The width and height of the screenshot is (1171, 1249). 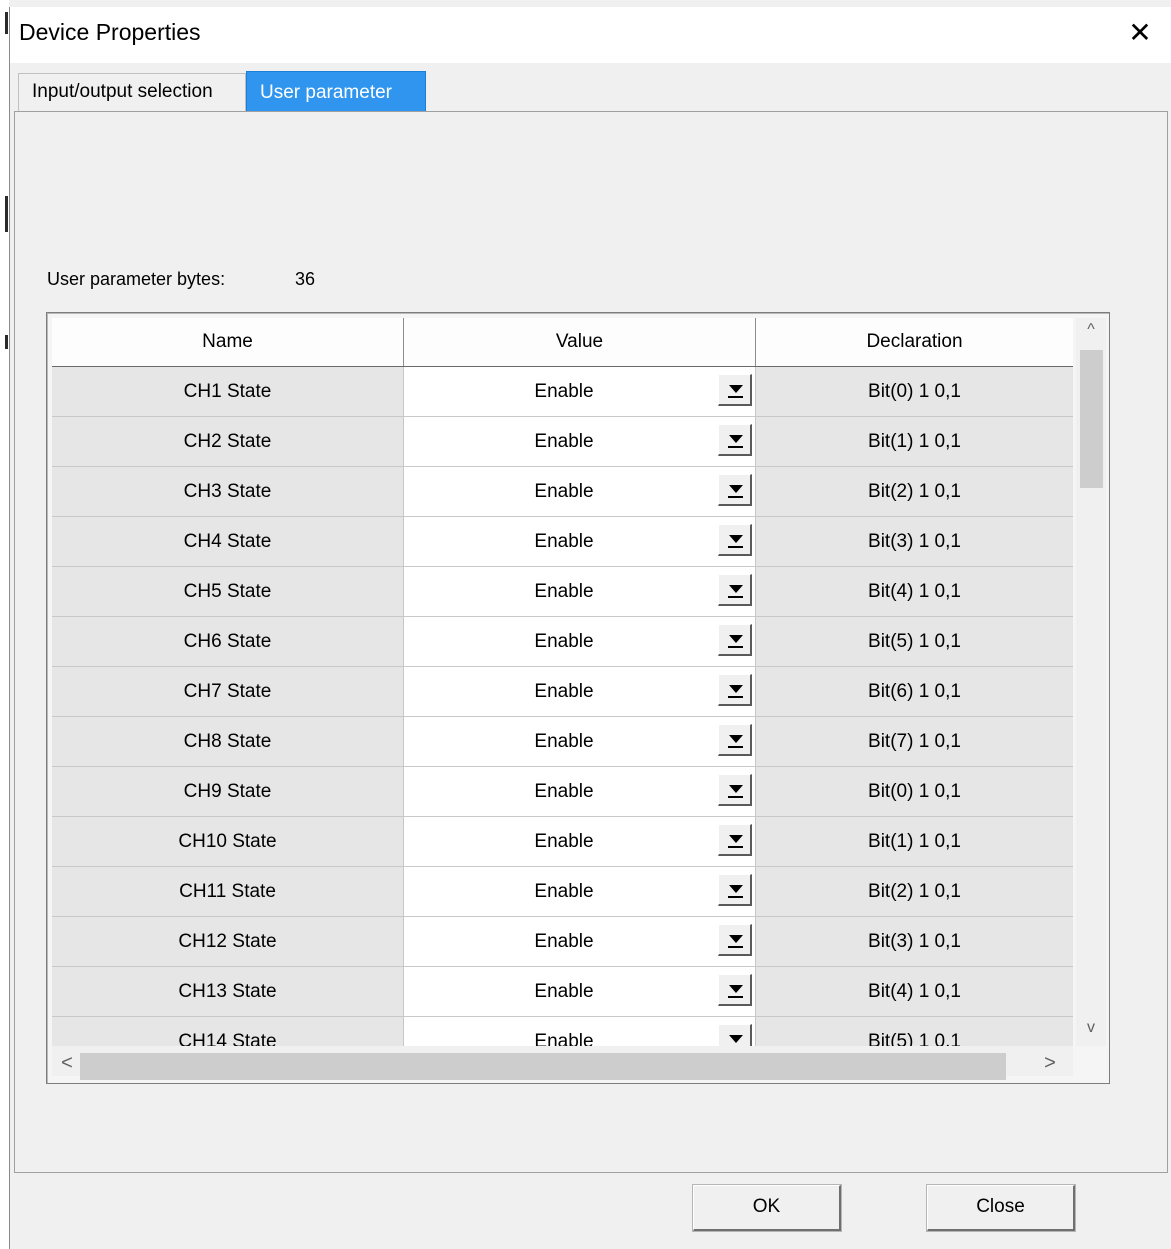 I want to click on scroll-up-icon: ^, so click(x=1091, y=330).